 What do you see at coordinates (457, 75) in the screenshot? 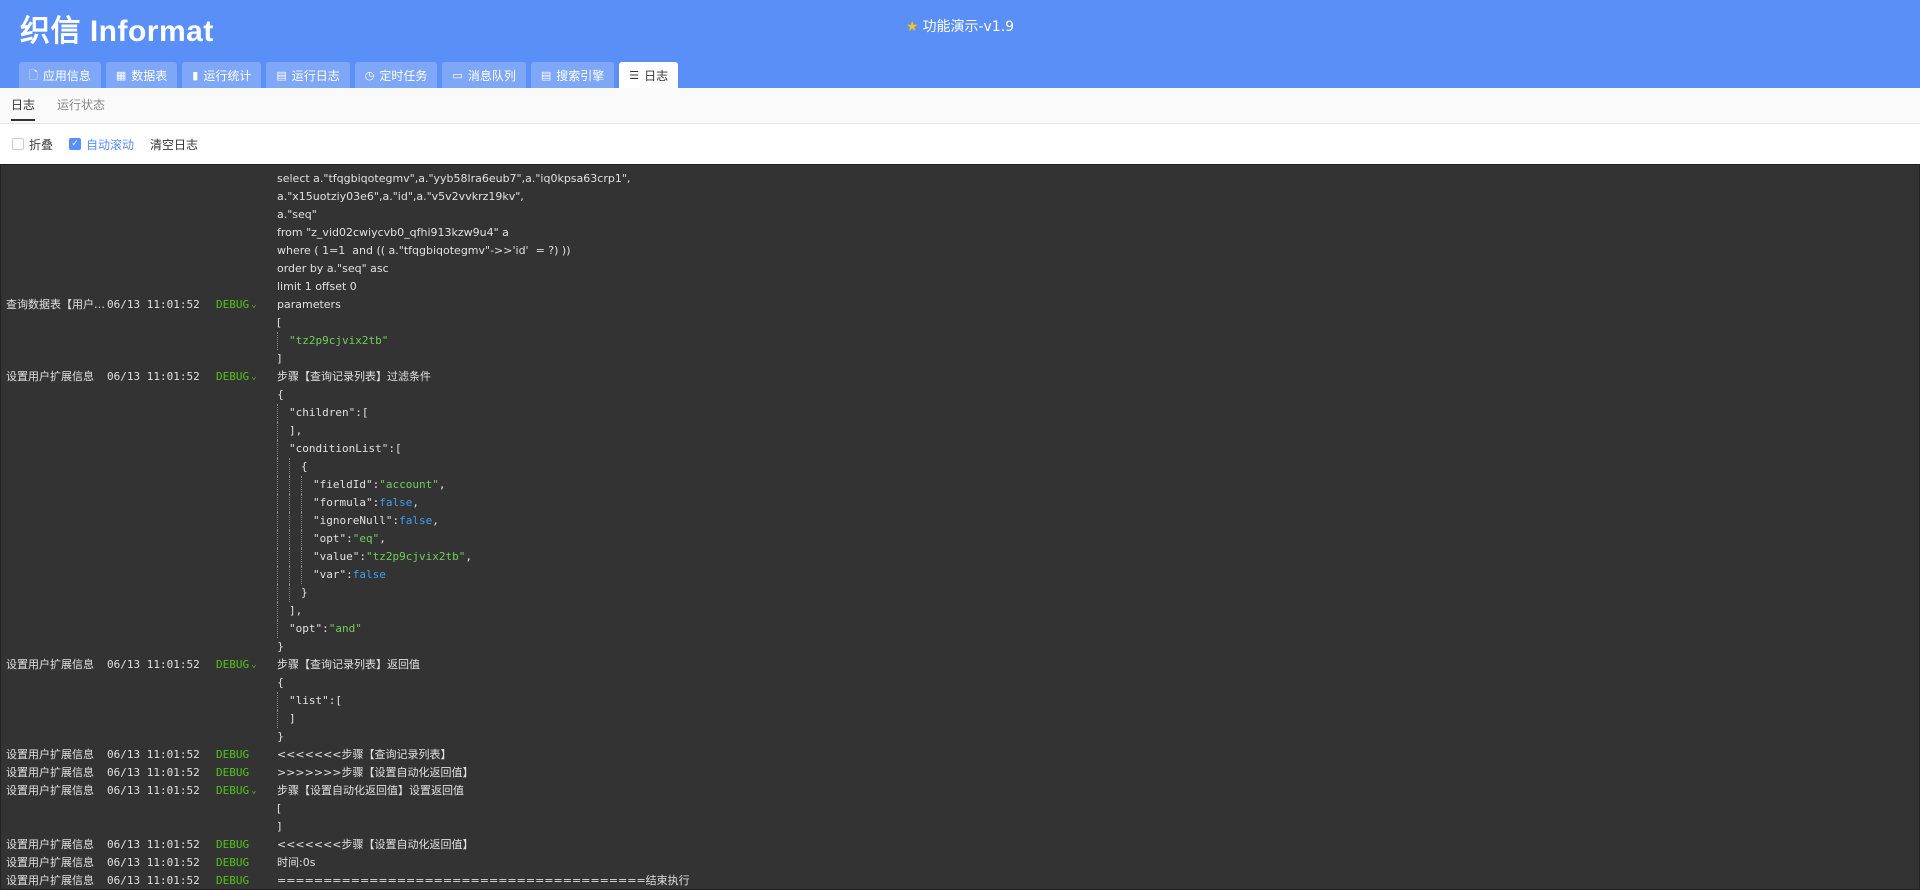
I see `message-icon: ▭` at bounding box center [457, 75].